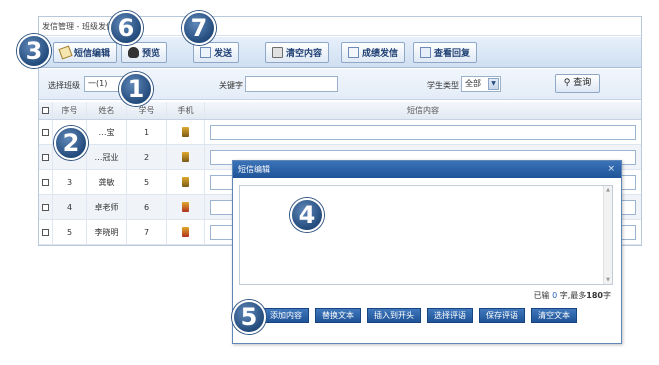 The image size is (659, 365). Describe the element at coordinates (450, 315) in the screenshot. I see `select-comment-button: 选择评语` at that location.